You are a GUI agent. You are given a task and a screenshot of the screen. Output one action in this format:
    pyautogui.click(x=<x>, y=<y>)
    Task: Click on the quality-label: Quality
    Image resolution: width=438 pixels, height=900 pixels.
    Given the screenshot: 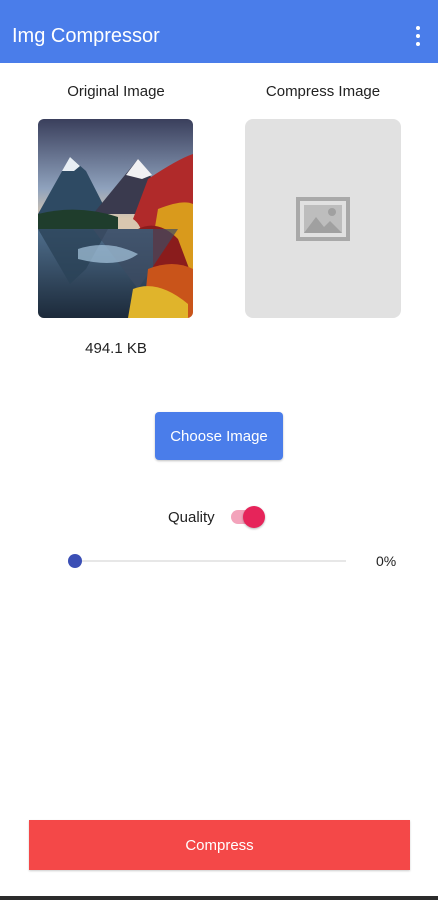 What is the action you would take?
    pyautogui.click(x=191, y=517)
    